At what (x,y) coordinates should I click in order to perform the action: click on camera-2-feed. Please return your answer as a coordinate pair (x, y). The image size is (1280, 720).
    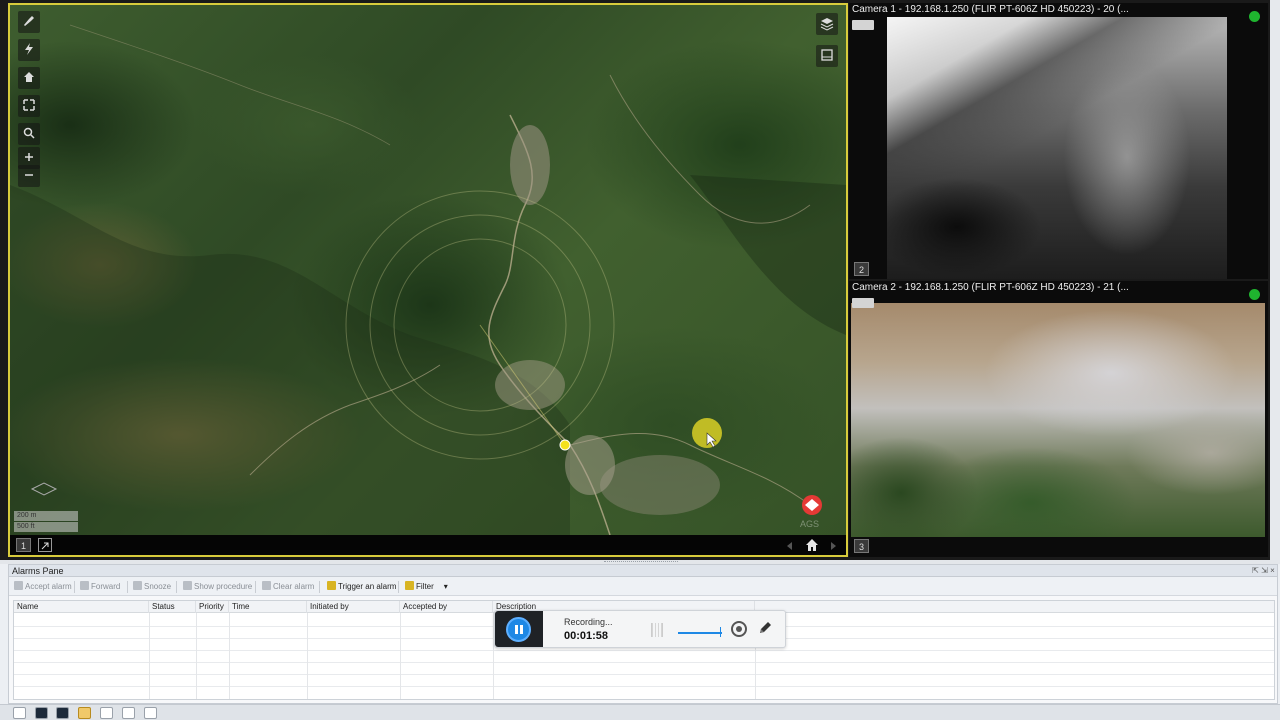
    Looking at the image, I should click on (1058, 420).